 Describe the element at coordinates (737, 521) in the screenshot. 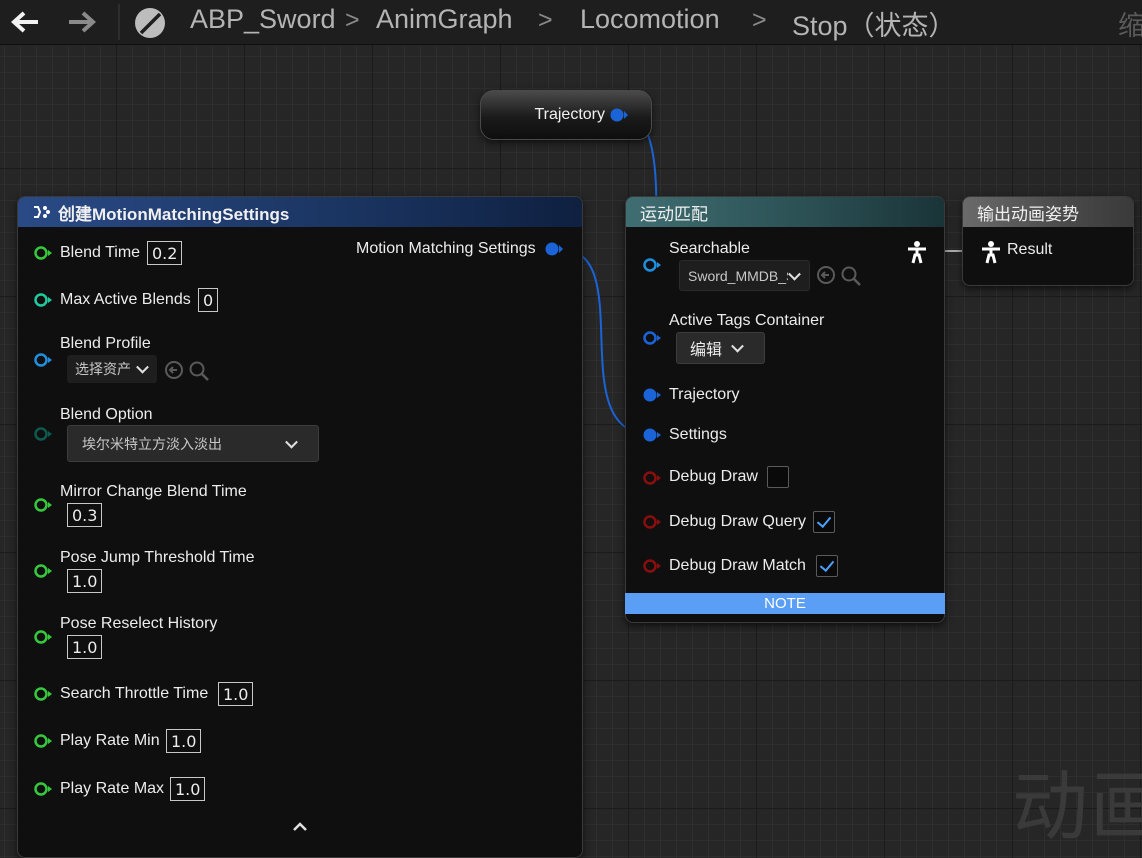

I see `debug-draw-query-label: Debug Draw Query` at that location.